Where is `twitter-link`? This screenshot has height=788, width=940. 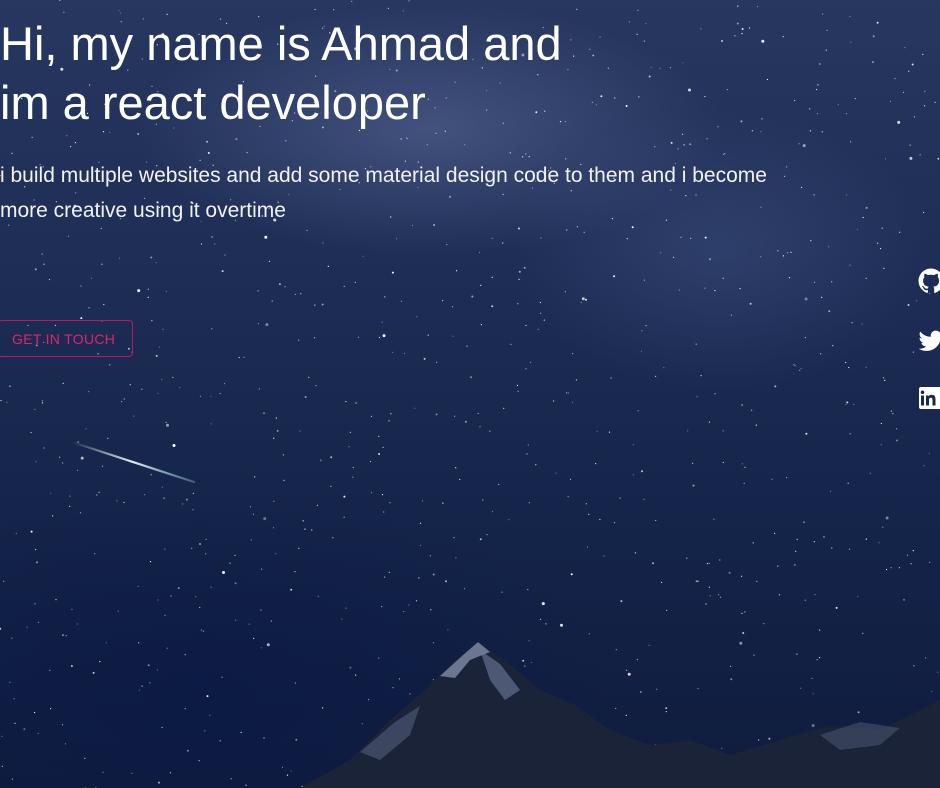 twitter-link is located at coordinates (929, 341).